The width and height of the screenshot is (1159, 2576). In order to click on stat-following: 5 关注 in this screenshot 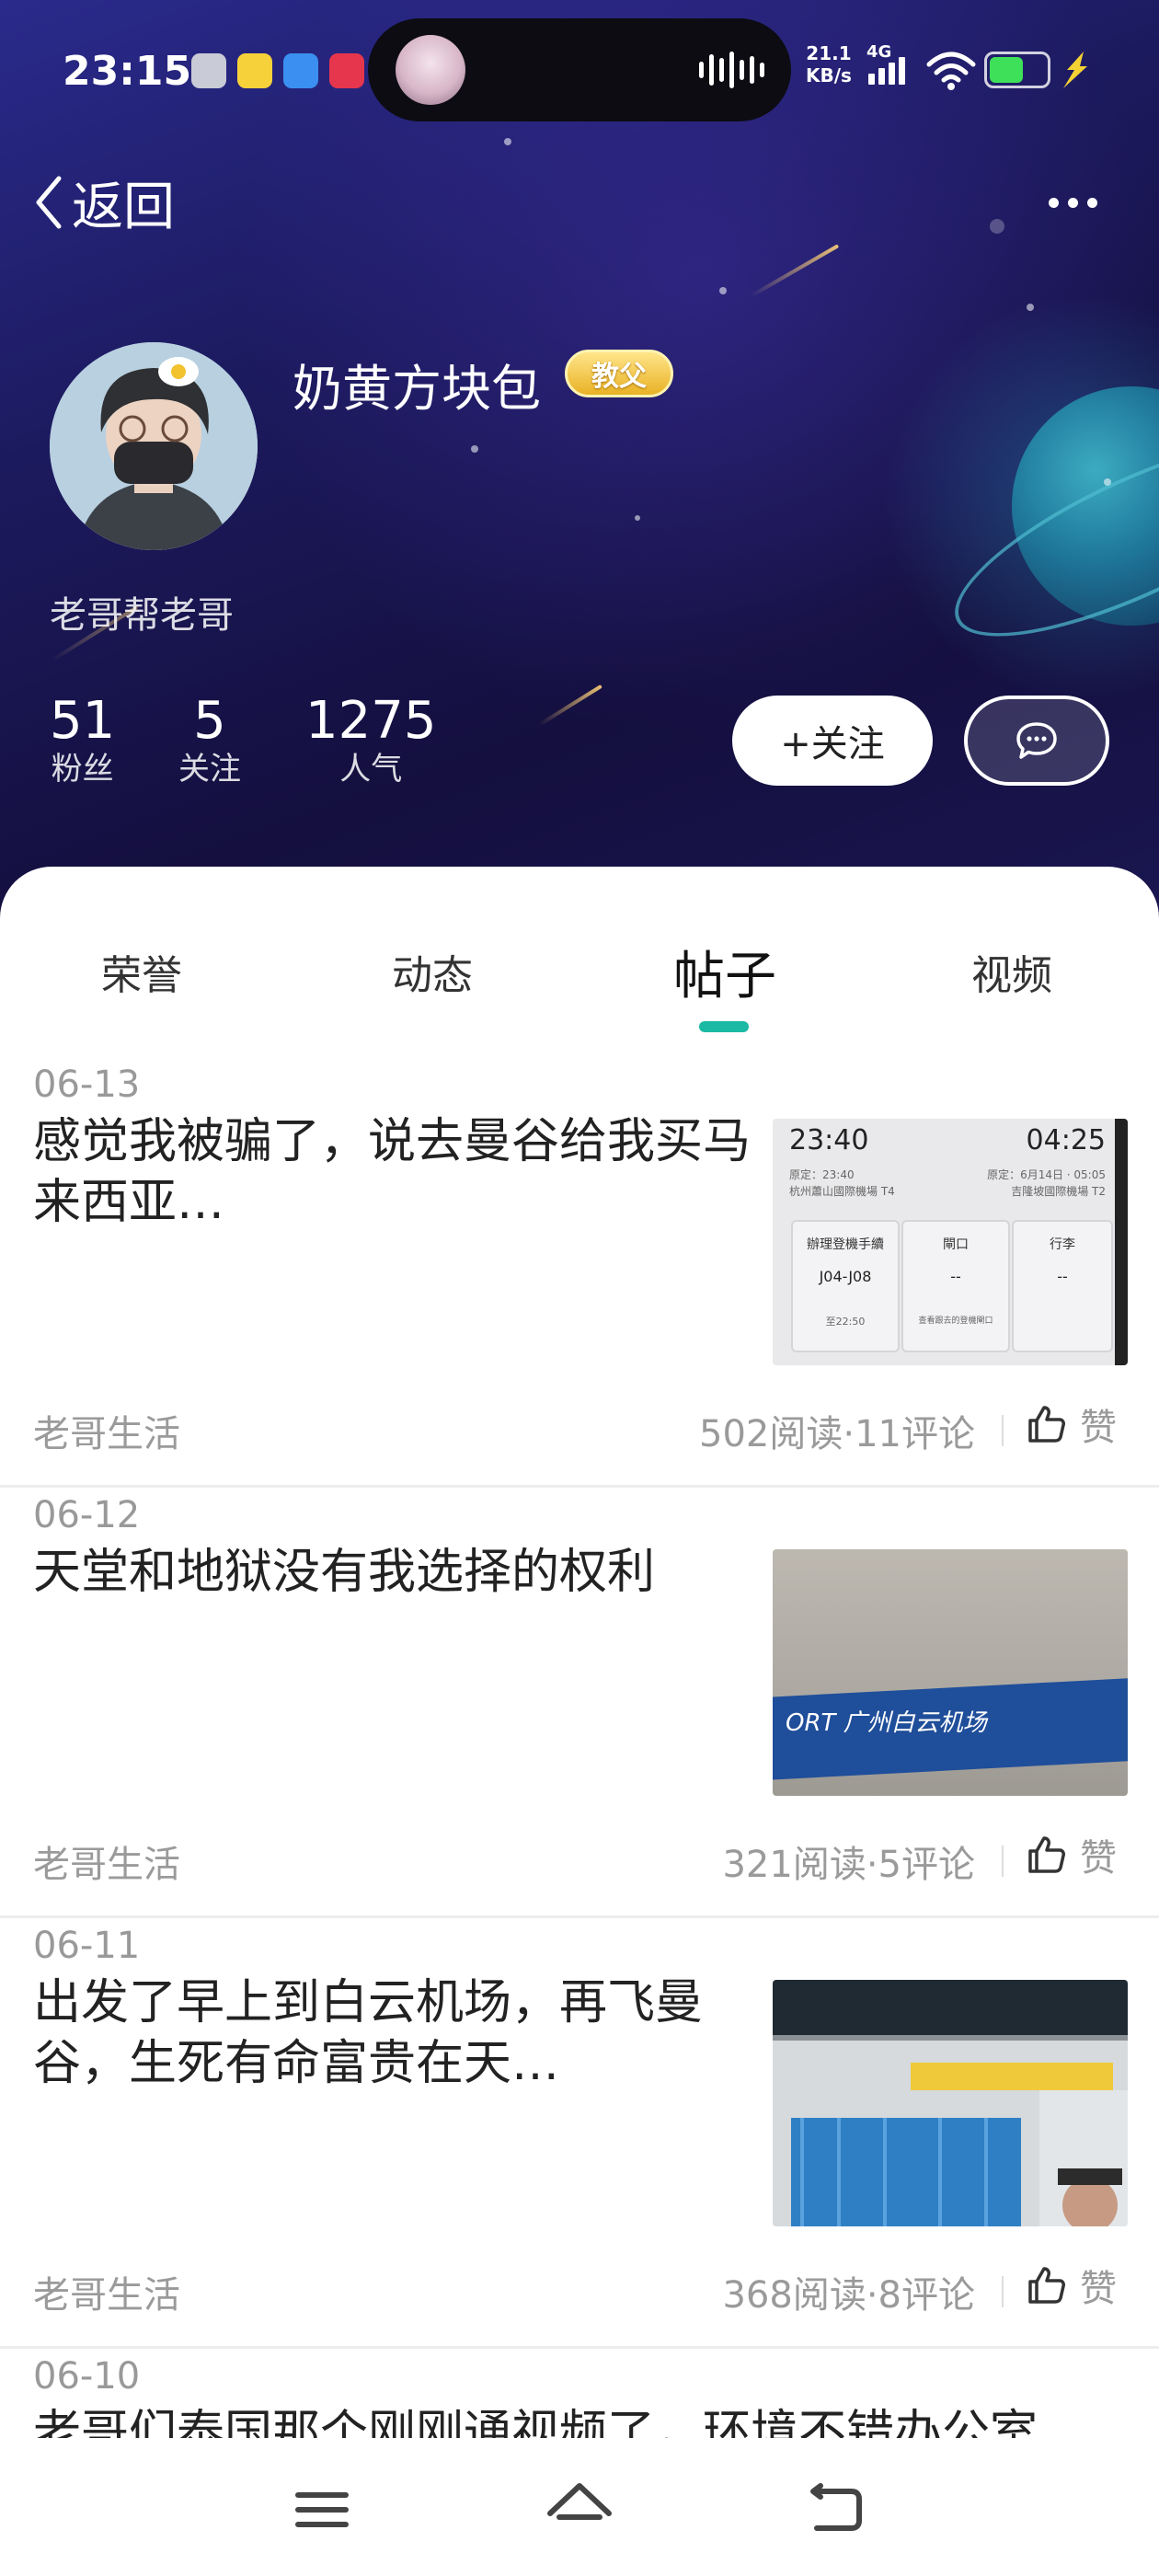, I will do `click(209, 740)`.